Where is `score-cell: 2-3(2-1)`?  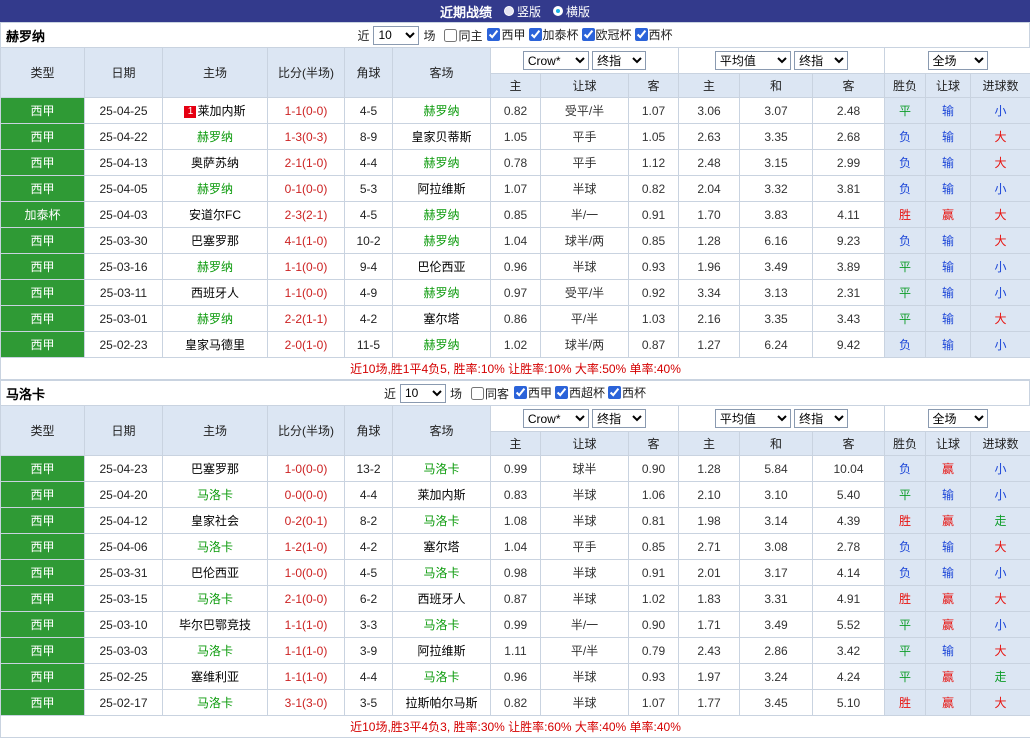 score-cell: 2-3(2-1) is located at coordinates (306, 215).